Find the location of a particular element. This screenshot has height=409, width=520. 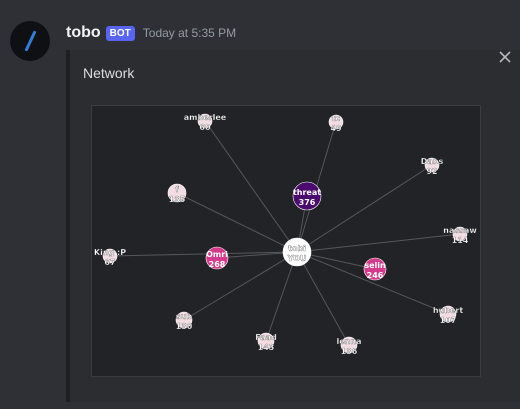

node-f: f135 is located at coordinates (177, 193).